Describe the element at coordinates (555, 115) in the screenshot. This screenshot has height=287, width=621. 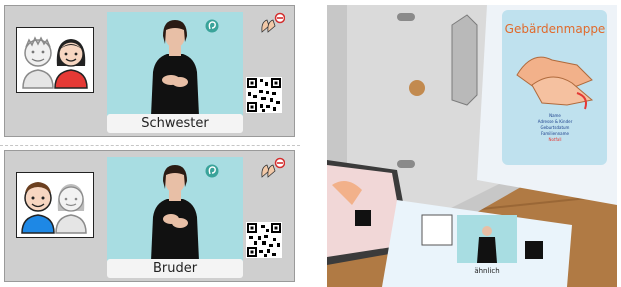
I see `folder-line: Name` at that location.